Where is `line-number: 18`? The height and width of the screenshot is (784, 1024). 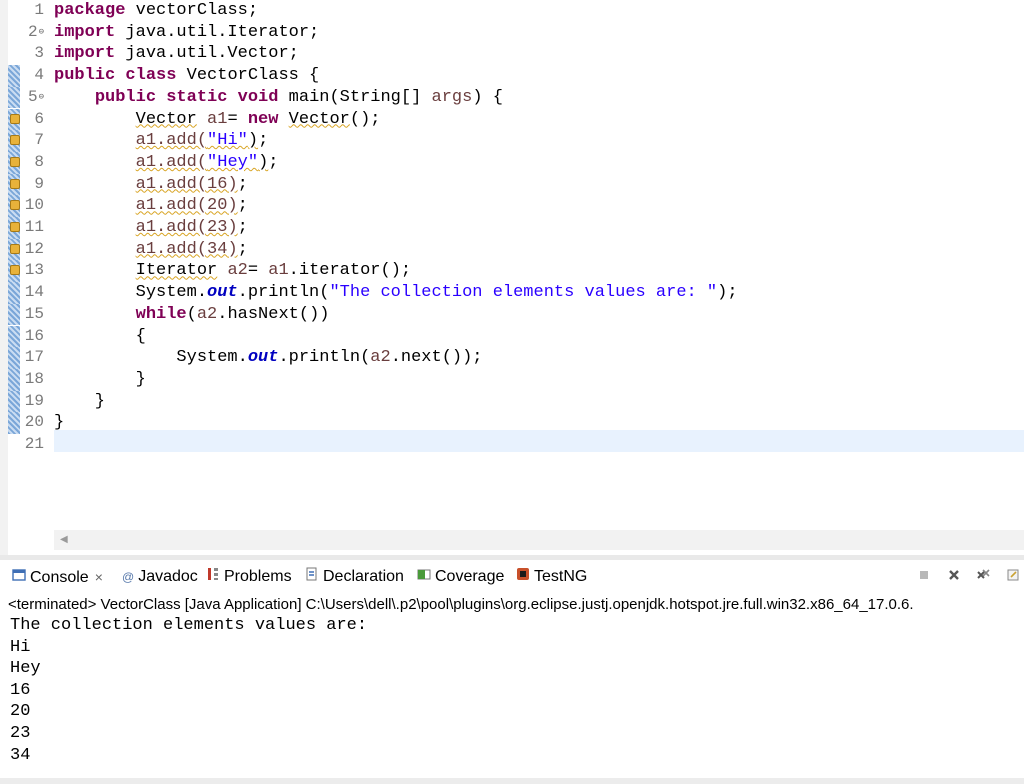
line-number: 18 is located at coordinates (22, 380).